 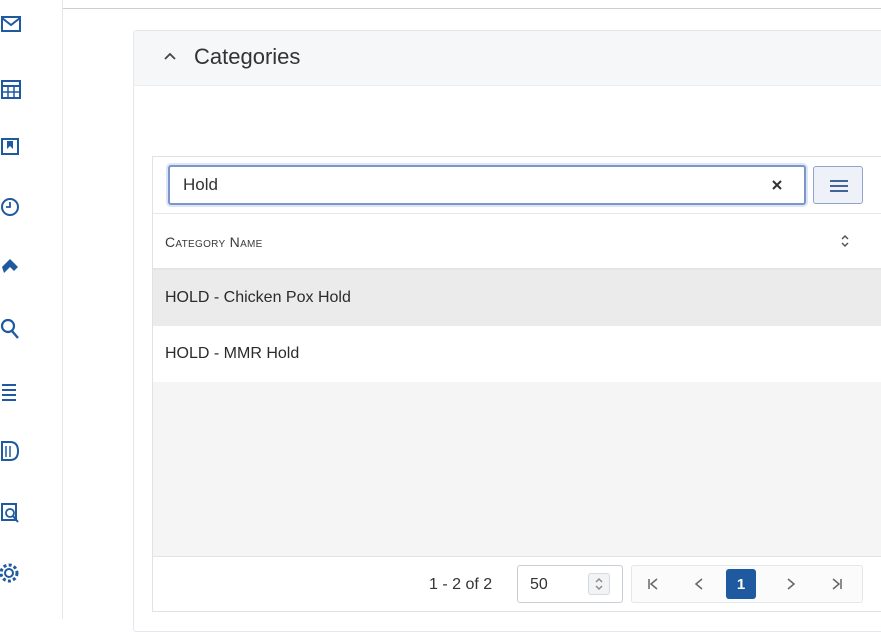 I want to click on row-category-name: HOLD - Chicken Pox Hold, so click(x=258, y=297).